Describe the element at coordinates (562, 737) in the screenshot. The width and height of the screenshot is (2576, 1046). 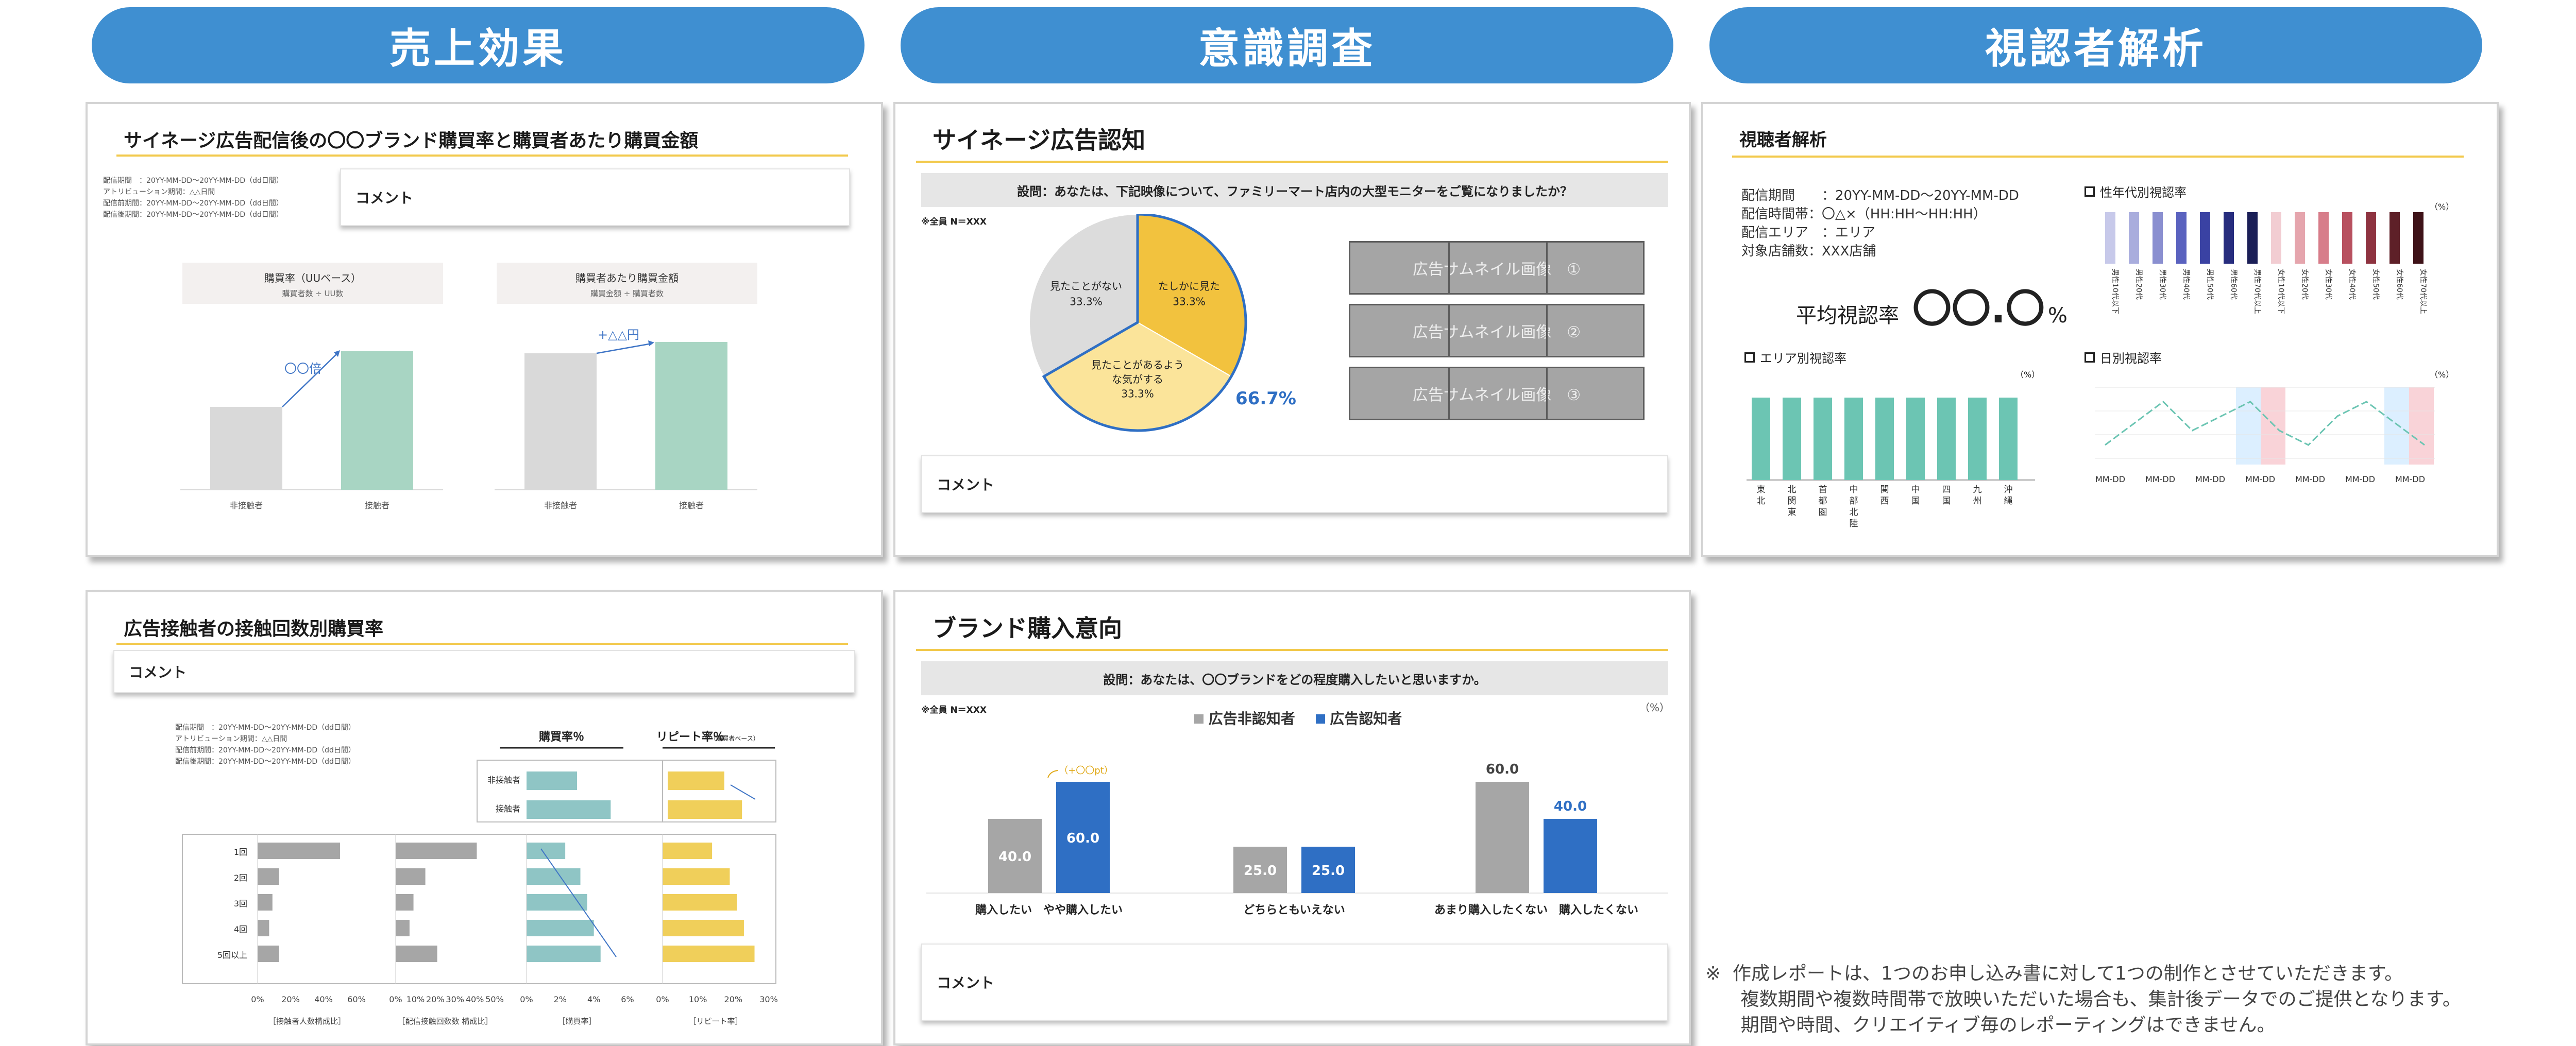
I see `column-header: 購買率％` at that location.